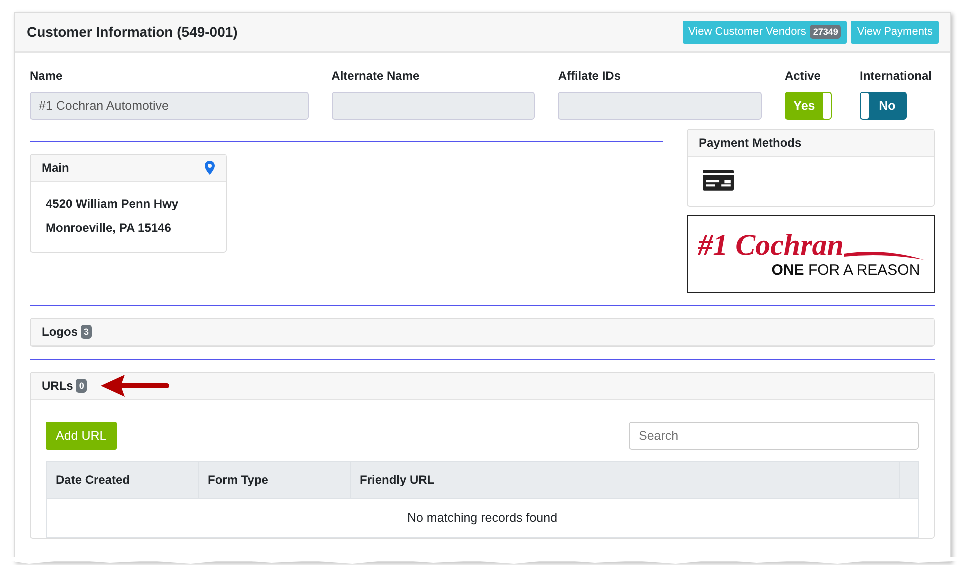 The width and height of the screenshot is (966, 565). I want to click on empty-message: No matching records found, so click(482, 518).